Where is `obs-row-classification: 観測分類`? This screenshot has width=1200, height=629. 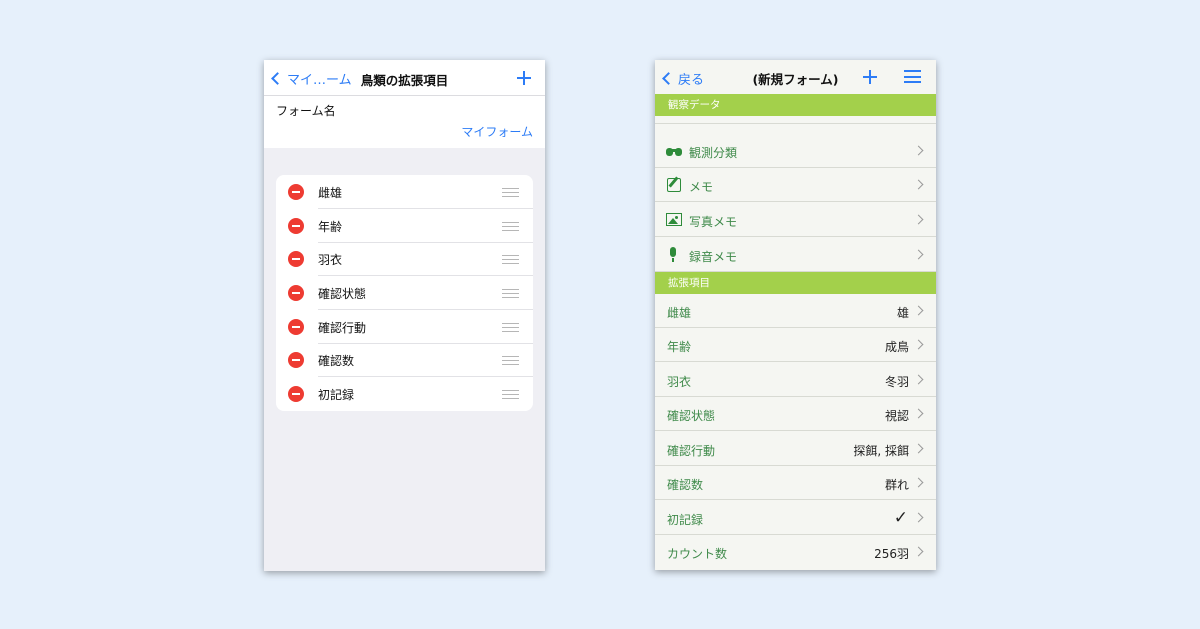 obs-row-classification: 観測分類 is located at coordinates (795, 151).